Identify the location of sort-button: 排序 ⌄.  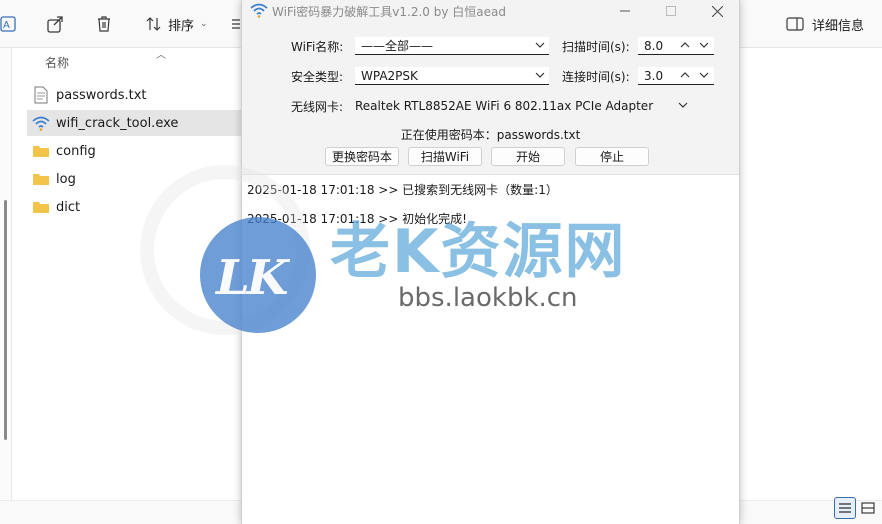
(177, 24).